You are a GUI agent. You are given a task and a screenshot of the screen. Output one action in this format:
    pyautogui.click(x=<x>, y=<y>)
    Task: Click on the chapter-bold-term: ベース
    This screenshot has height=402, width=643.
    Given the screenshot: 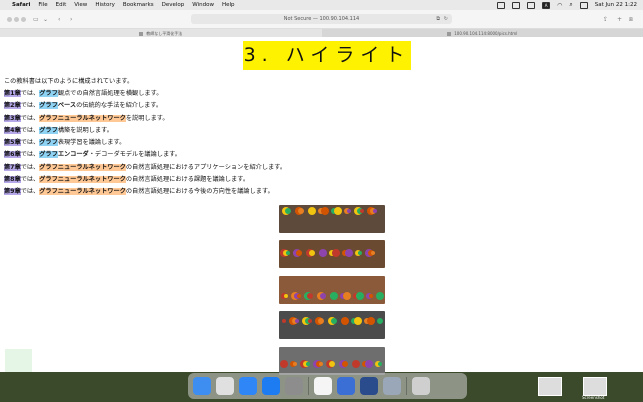 What is the action you would take?
    pyautogui.click(x=67, y=106)
    